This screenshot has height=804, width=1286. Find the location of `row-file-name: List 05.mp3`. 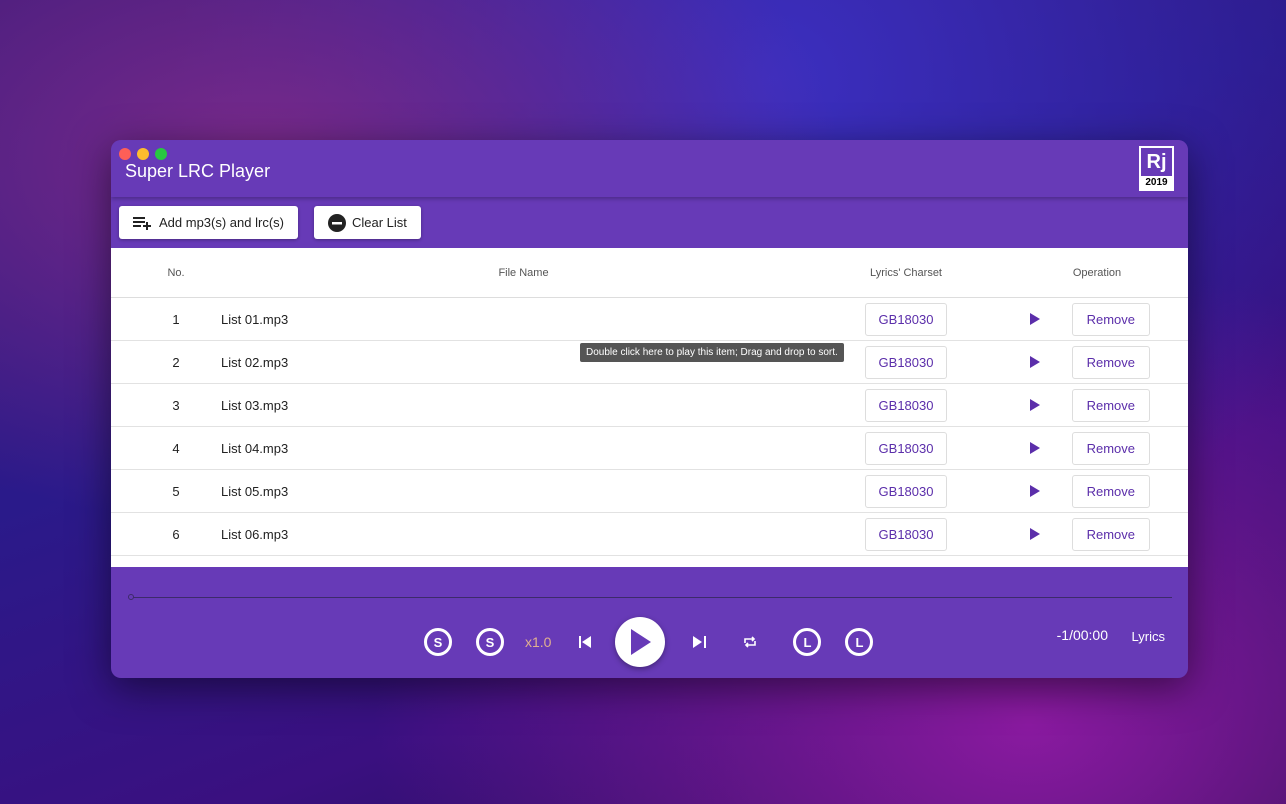

row-file-name: List 05.mp3 is located at coordinates (255, 491).